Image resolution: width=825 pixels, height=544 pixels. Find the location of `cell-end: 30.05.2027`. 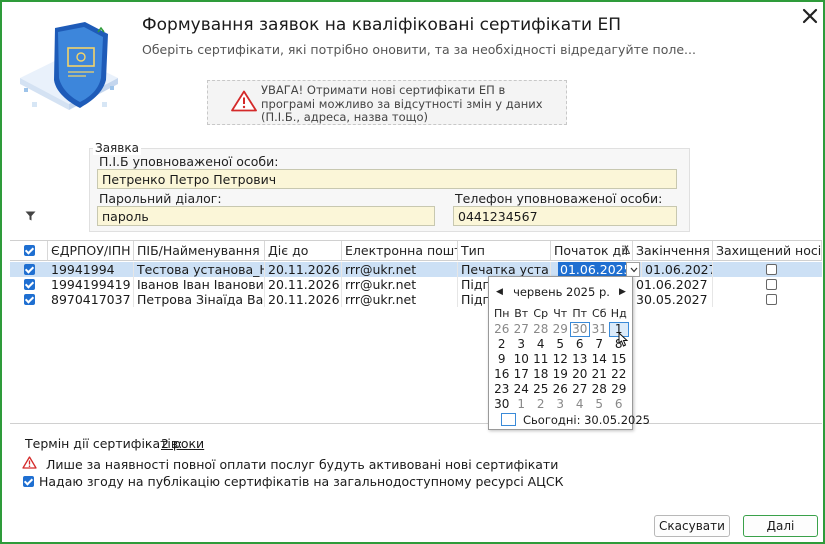

cell-end: 30.05.2027 is located at coordinates (673, 299).